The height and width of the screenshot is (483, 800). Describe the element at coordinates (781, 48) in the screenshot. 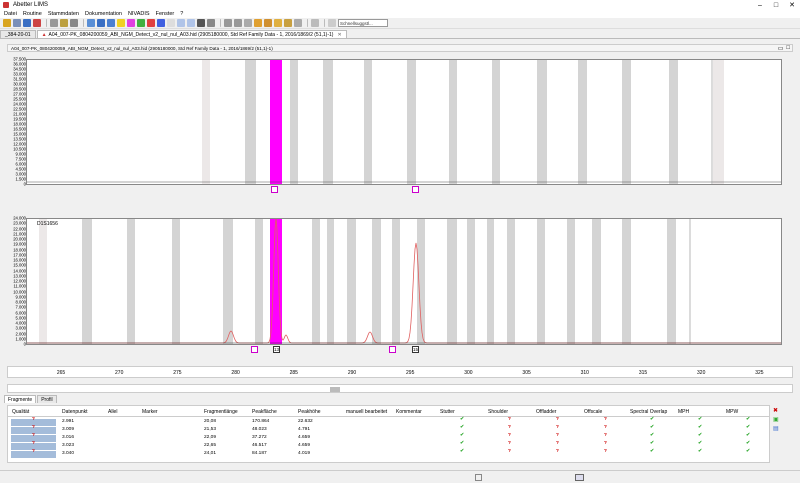

I see `minimize-panel-icon: ▭` at that location.